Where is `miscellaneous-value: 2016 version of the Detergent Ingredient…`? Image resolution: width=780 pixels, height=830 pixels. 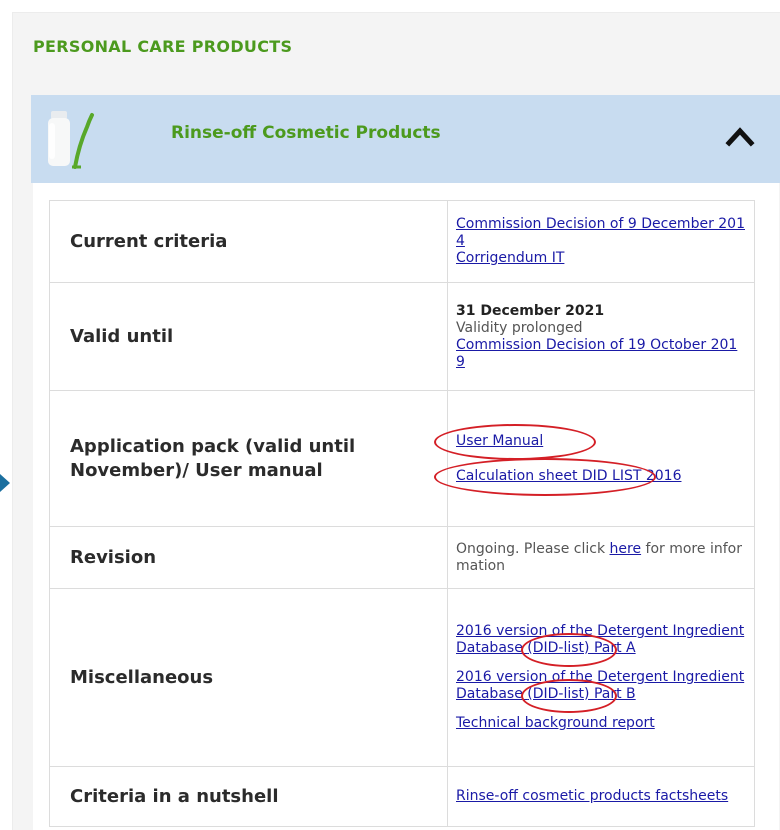
miscellaneous-value: 2016 version of the Detergent Ingredient… is located at coordinates (601, 677).